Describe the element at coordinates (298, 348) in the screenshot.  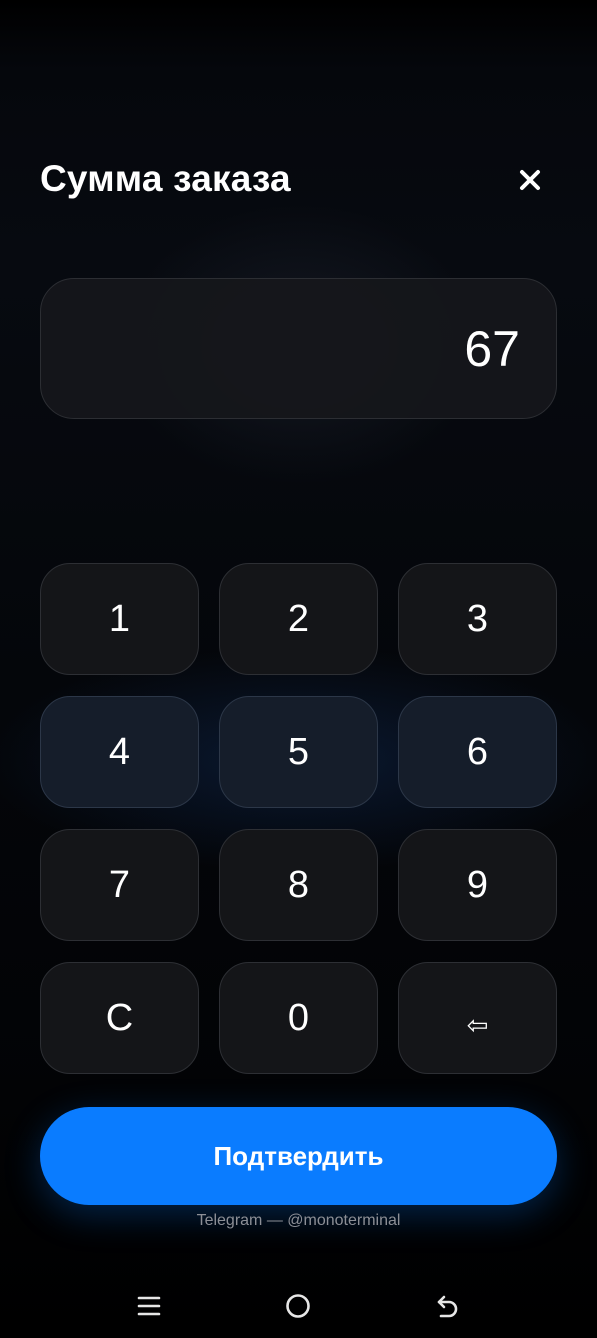
I see `amount-display: 67` at that location.